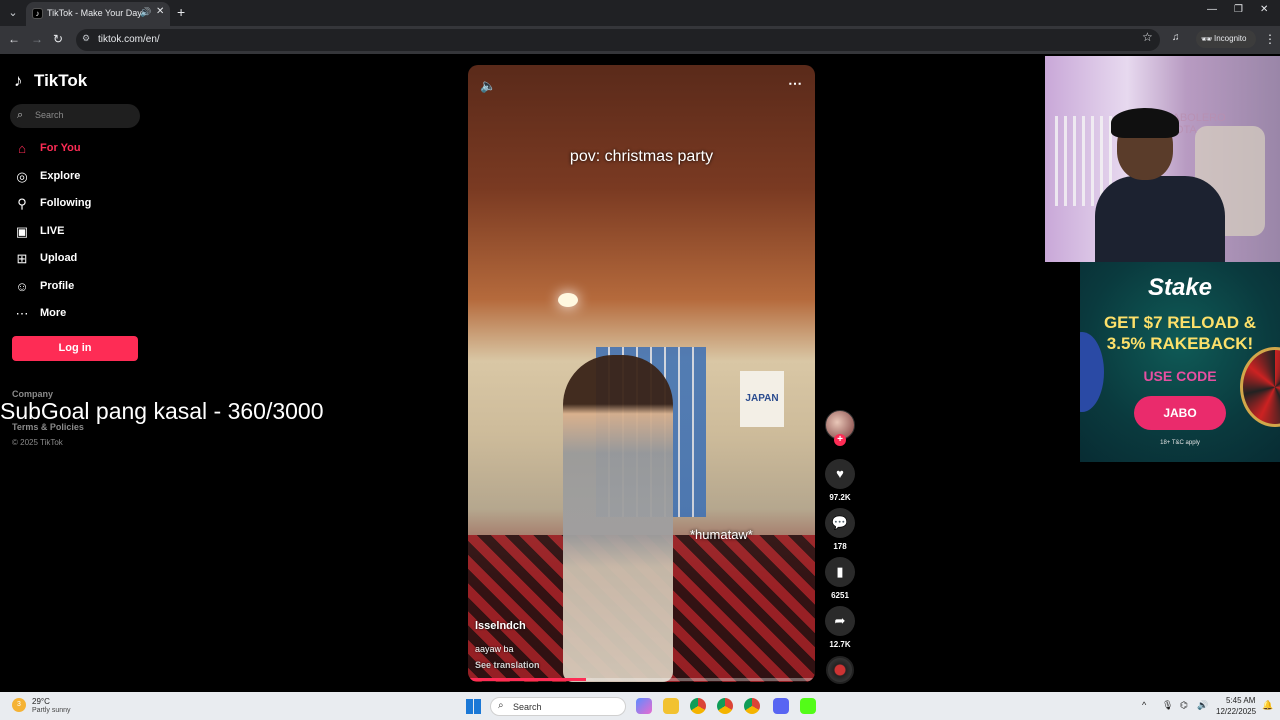  I want to click on see-translation-link: See translation, so click(507, 665).